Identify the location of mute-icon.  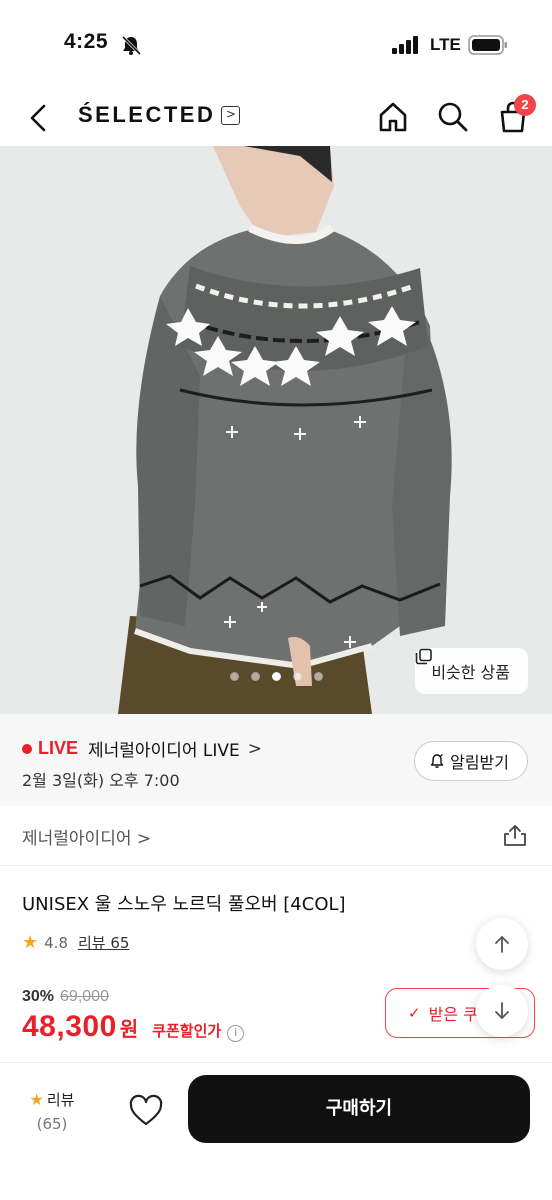
(131, 45).